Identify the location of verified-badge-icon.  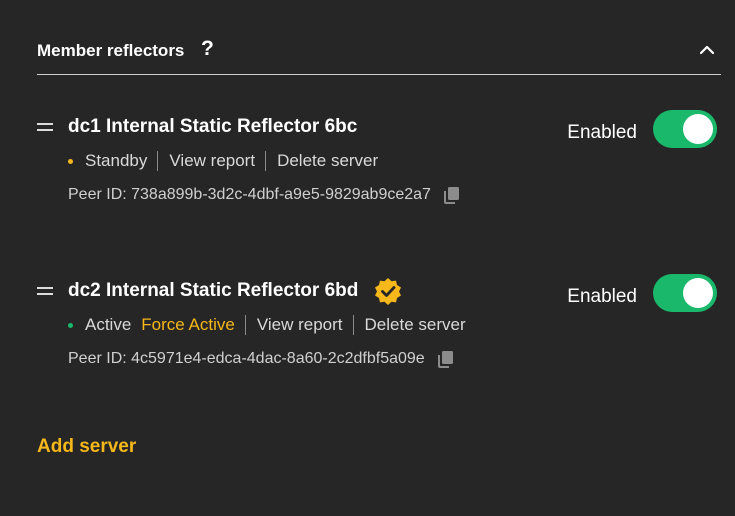
(388, 291).